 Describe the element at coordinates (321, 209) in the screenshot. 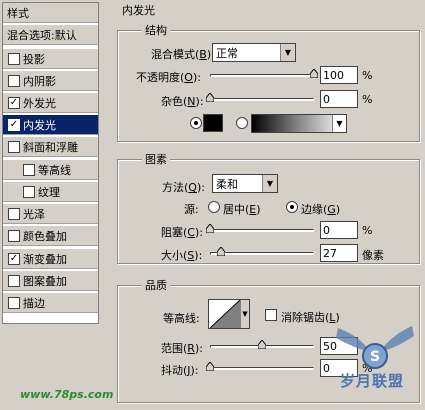

I see `source-edge-label: 边缘(G)` at that location.